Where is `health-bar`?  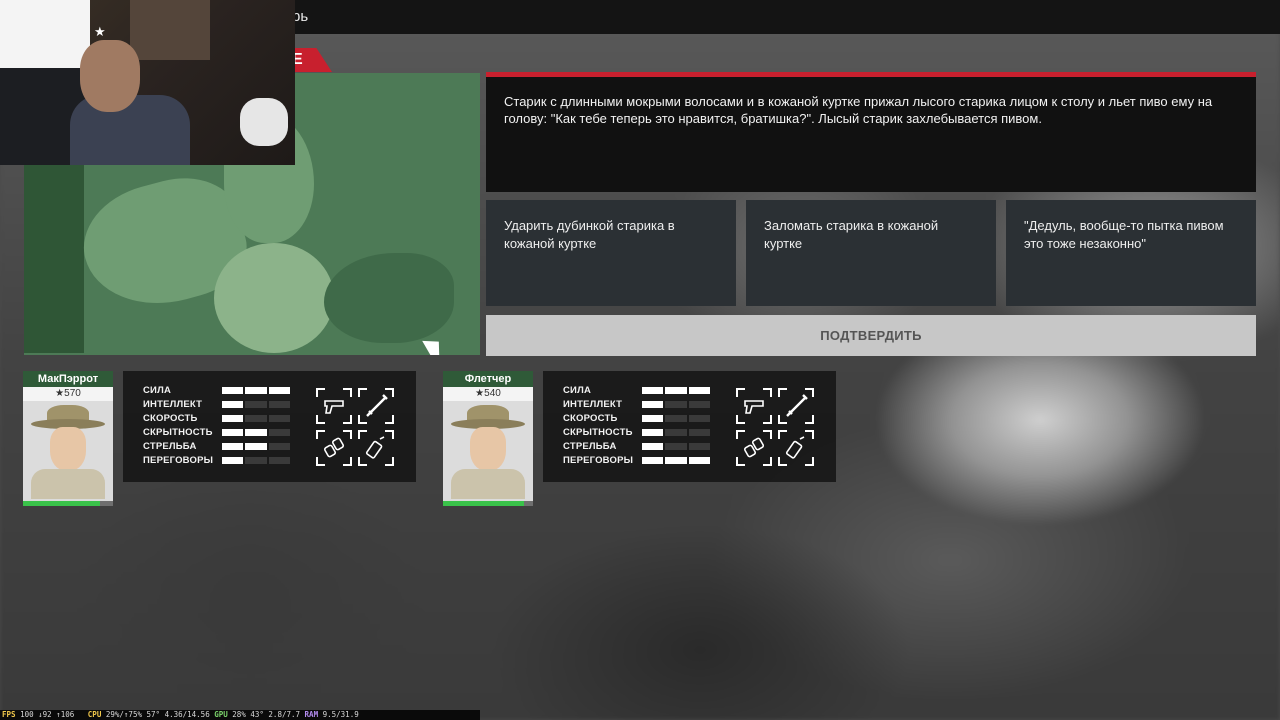 health-bar is located at coordinates (68, 503).